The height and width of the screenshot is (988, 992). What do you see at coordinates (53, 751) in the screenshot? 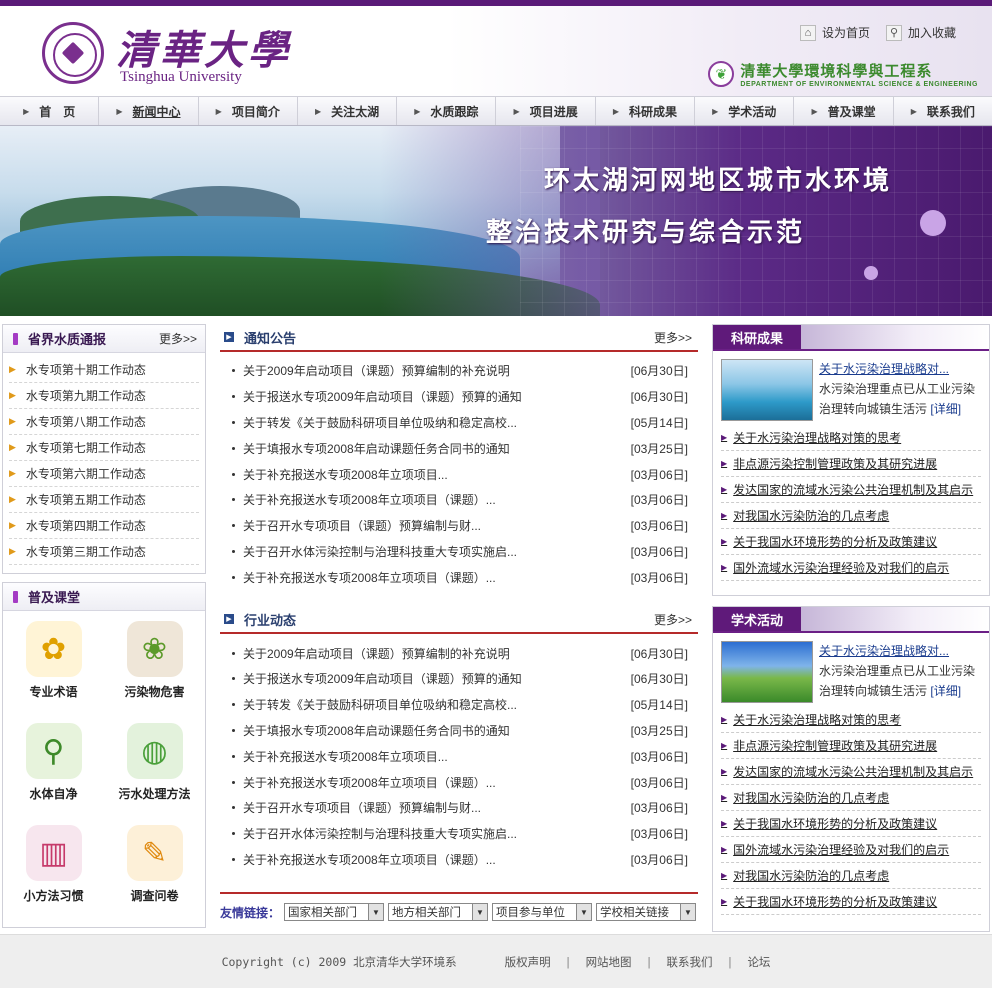
I see `faucet-icon: ⚲` at bounding box center [53, 751].